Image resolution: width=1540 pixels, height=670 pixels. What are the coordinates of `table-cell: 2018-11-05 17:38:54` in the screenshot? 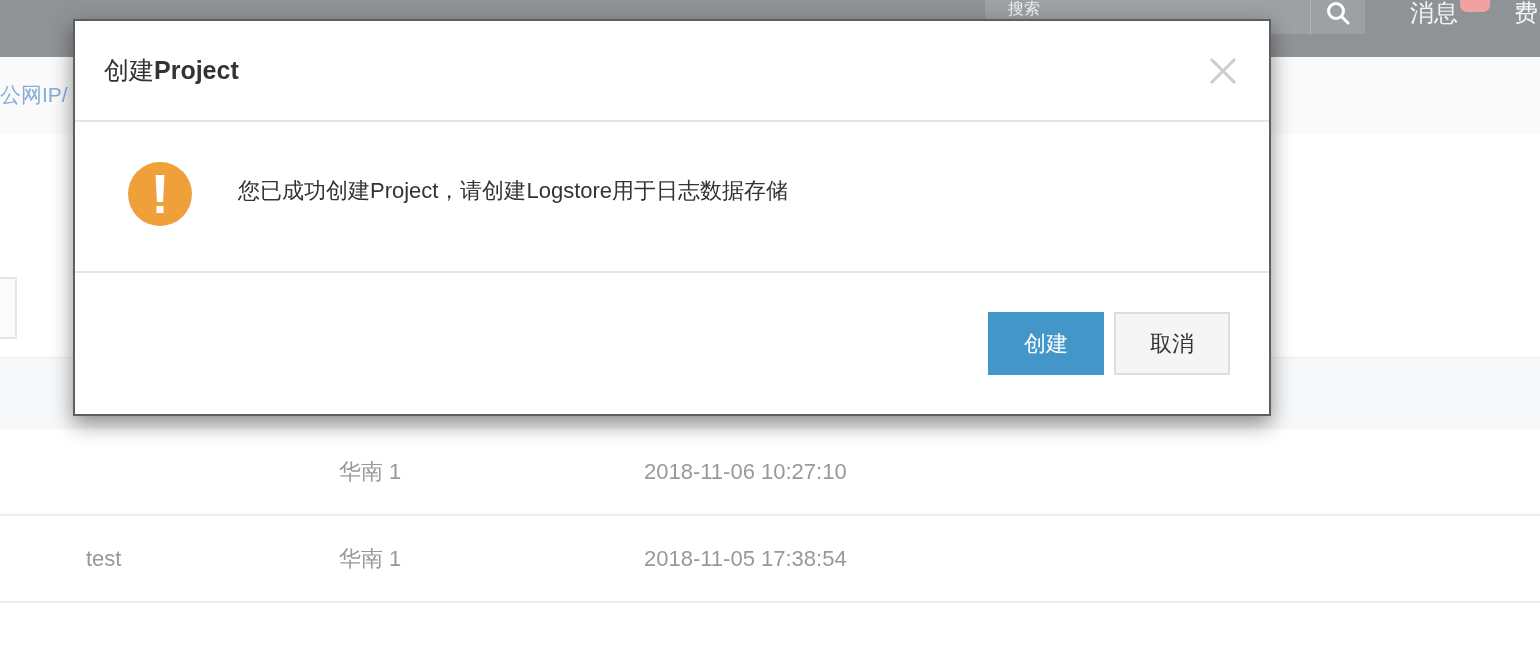 It's located at (745, 558).